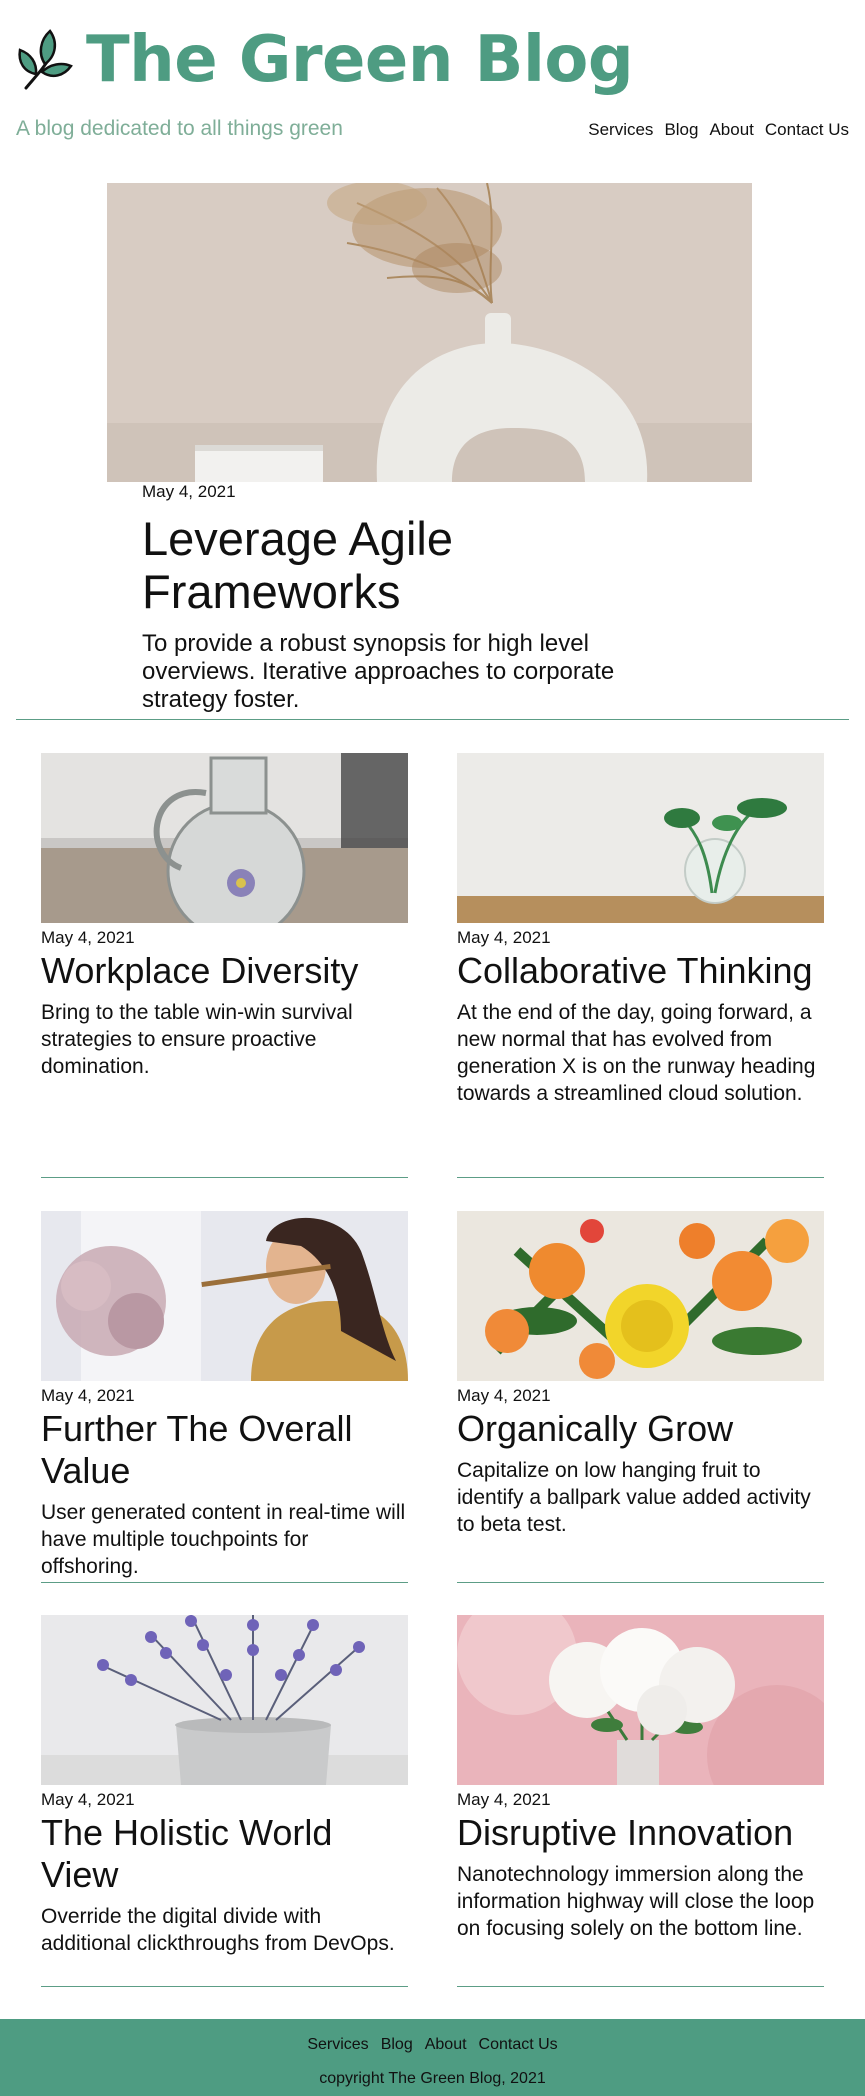  What do you see at coordinates (224, 1700) in the screenshot?
I see `post-image-lavender` at bounding box center [224, 1700].